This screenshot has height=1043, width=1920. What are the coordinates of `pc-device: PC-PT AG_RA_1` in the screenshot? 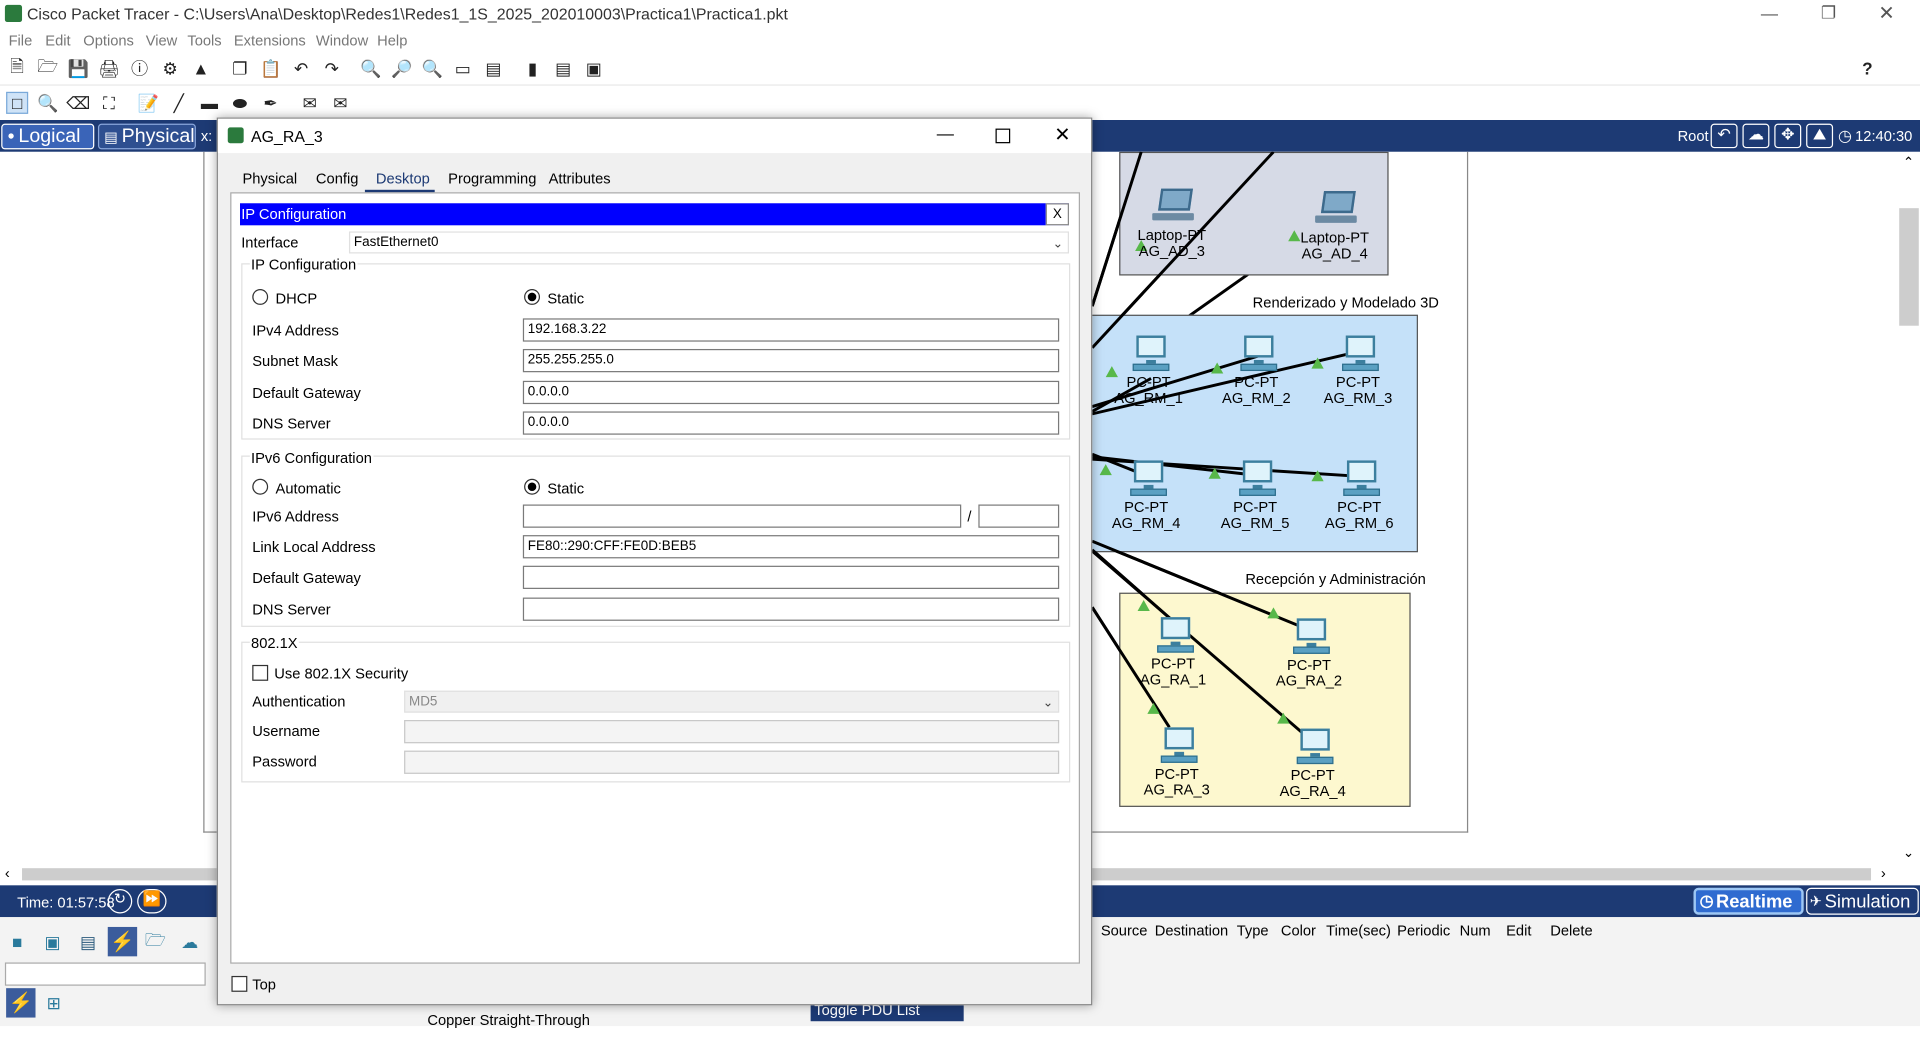 It's located at (1173, 652).